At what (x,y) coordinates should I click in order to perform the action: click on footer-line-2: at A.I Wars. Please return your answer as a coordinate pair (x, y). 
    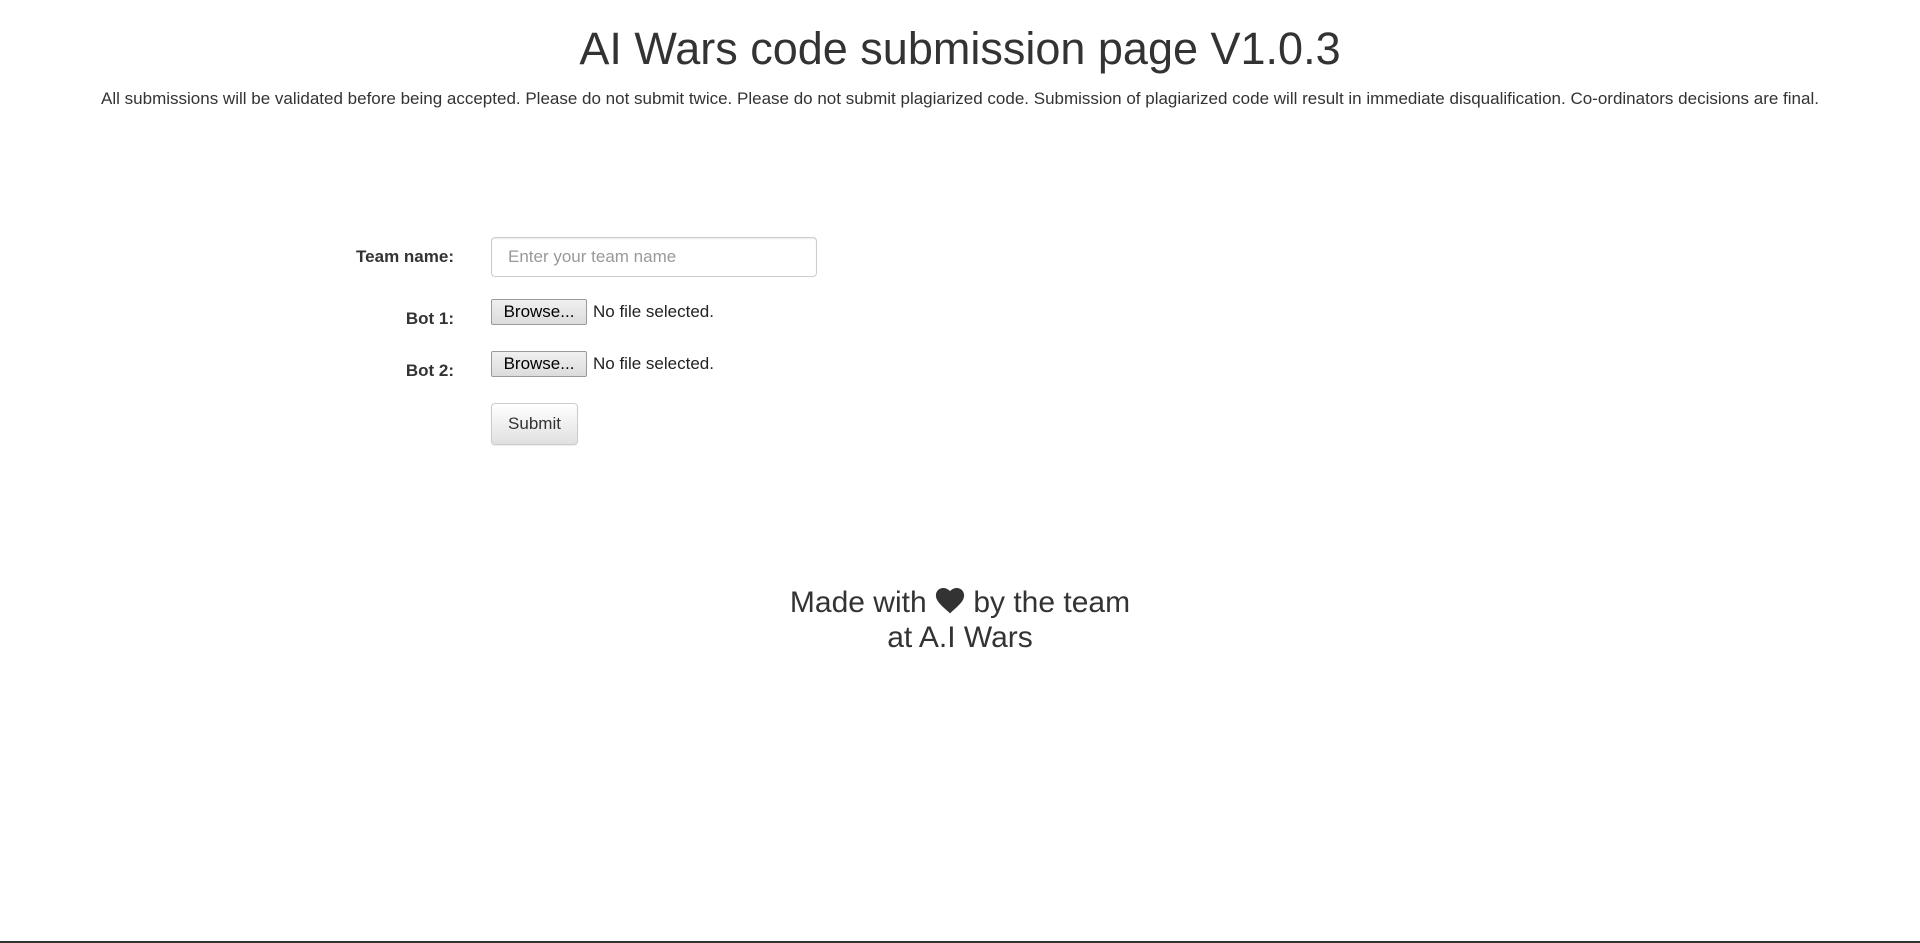
    Looking at the image, I should click on (960, 637).